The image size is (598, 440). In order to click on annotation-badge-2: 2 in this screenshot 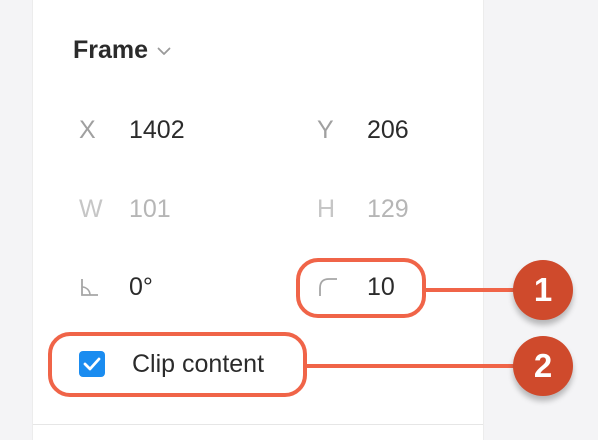, I will do `click(543, 366)`.